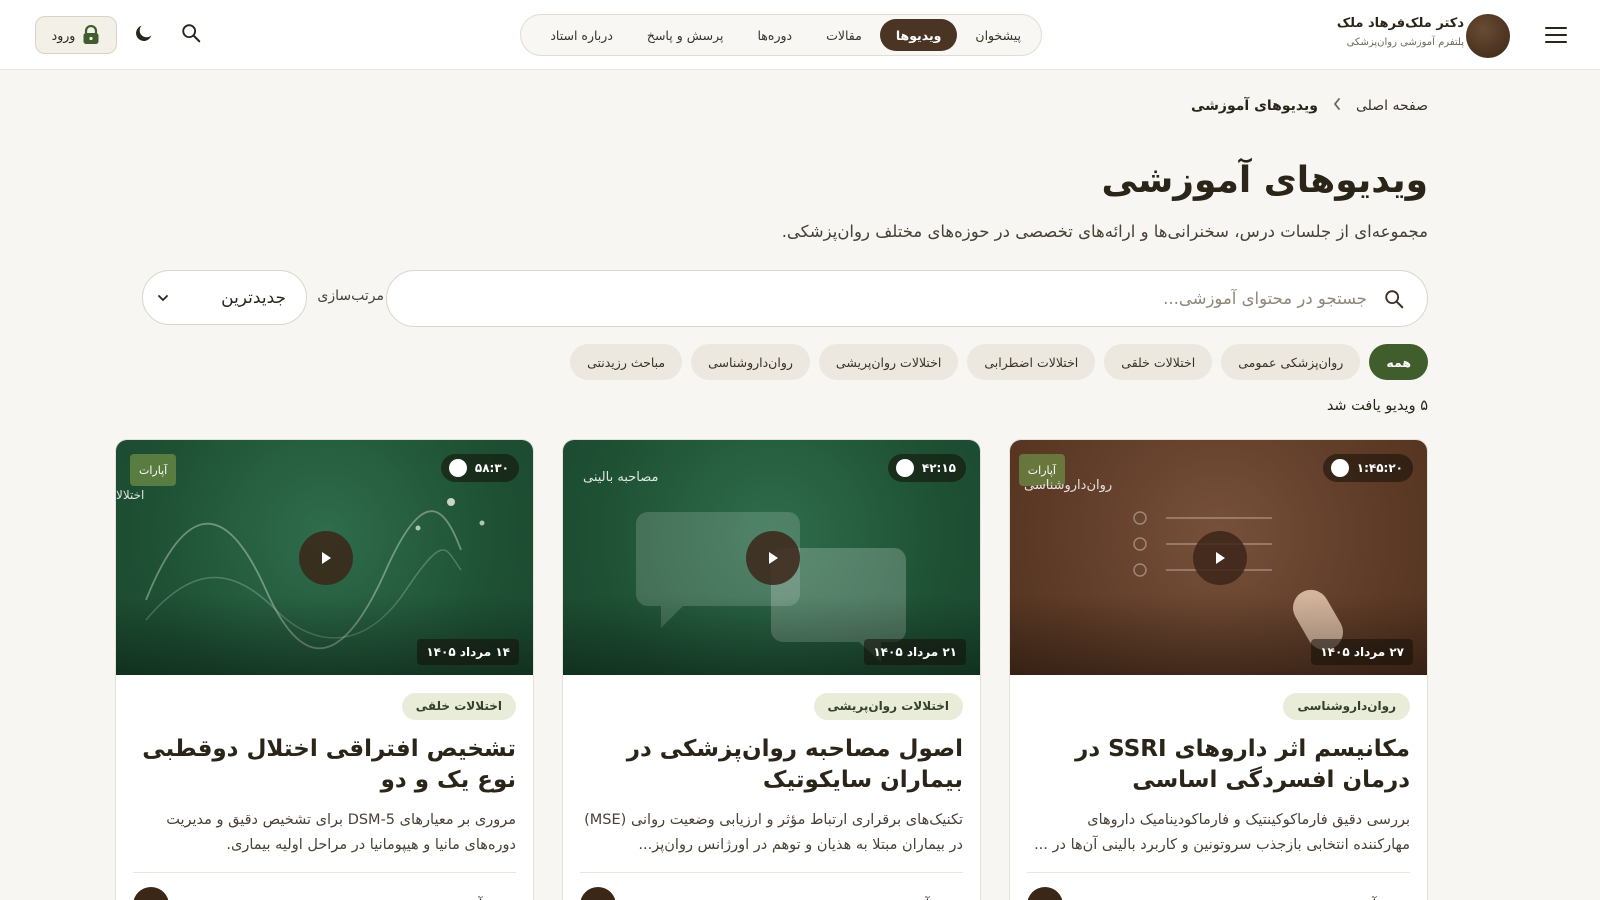 Image resolution: width=1600 pixels, height=900 pixels. I want to click on search-box, so click(907, 298).